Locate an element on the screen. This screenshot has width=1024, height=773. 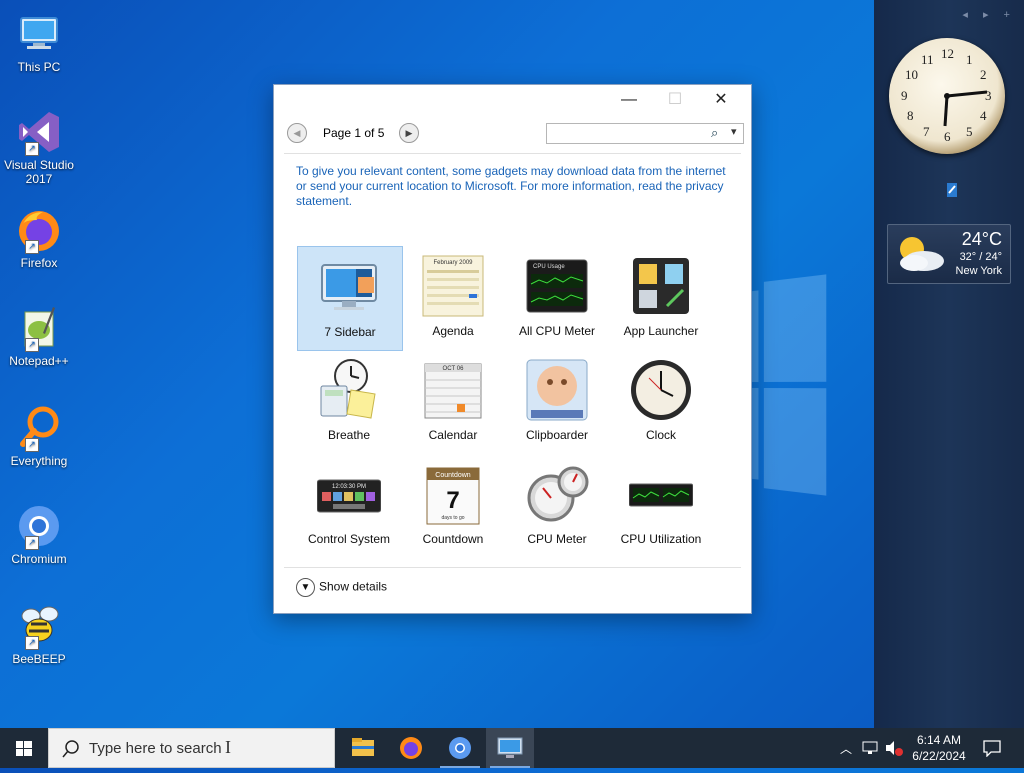
desktop-icon-visual-studio: ↗ Visual Studio 2017 is located at coordinates (39, 147).